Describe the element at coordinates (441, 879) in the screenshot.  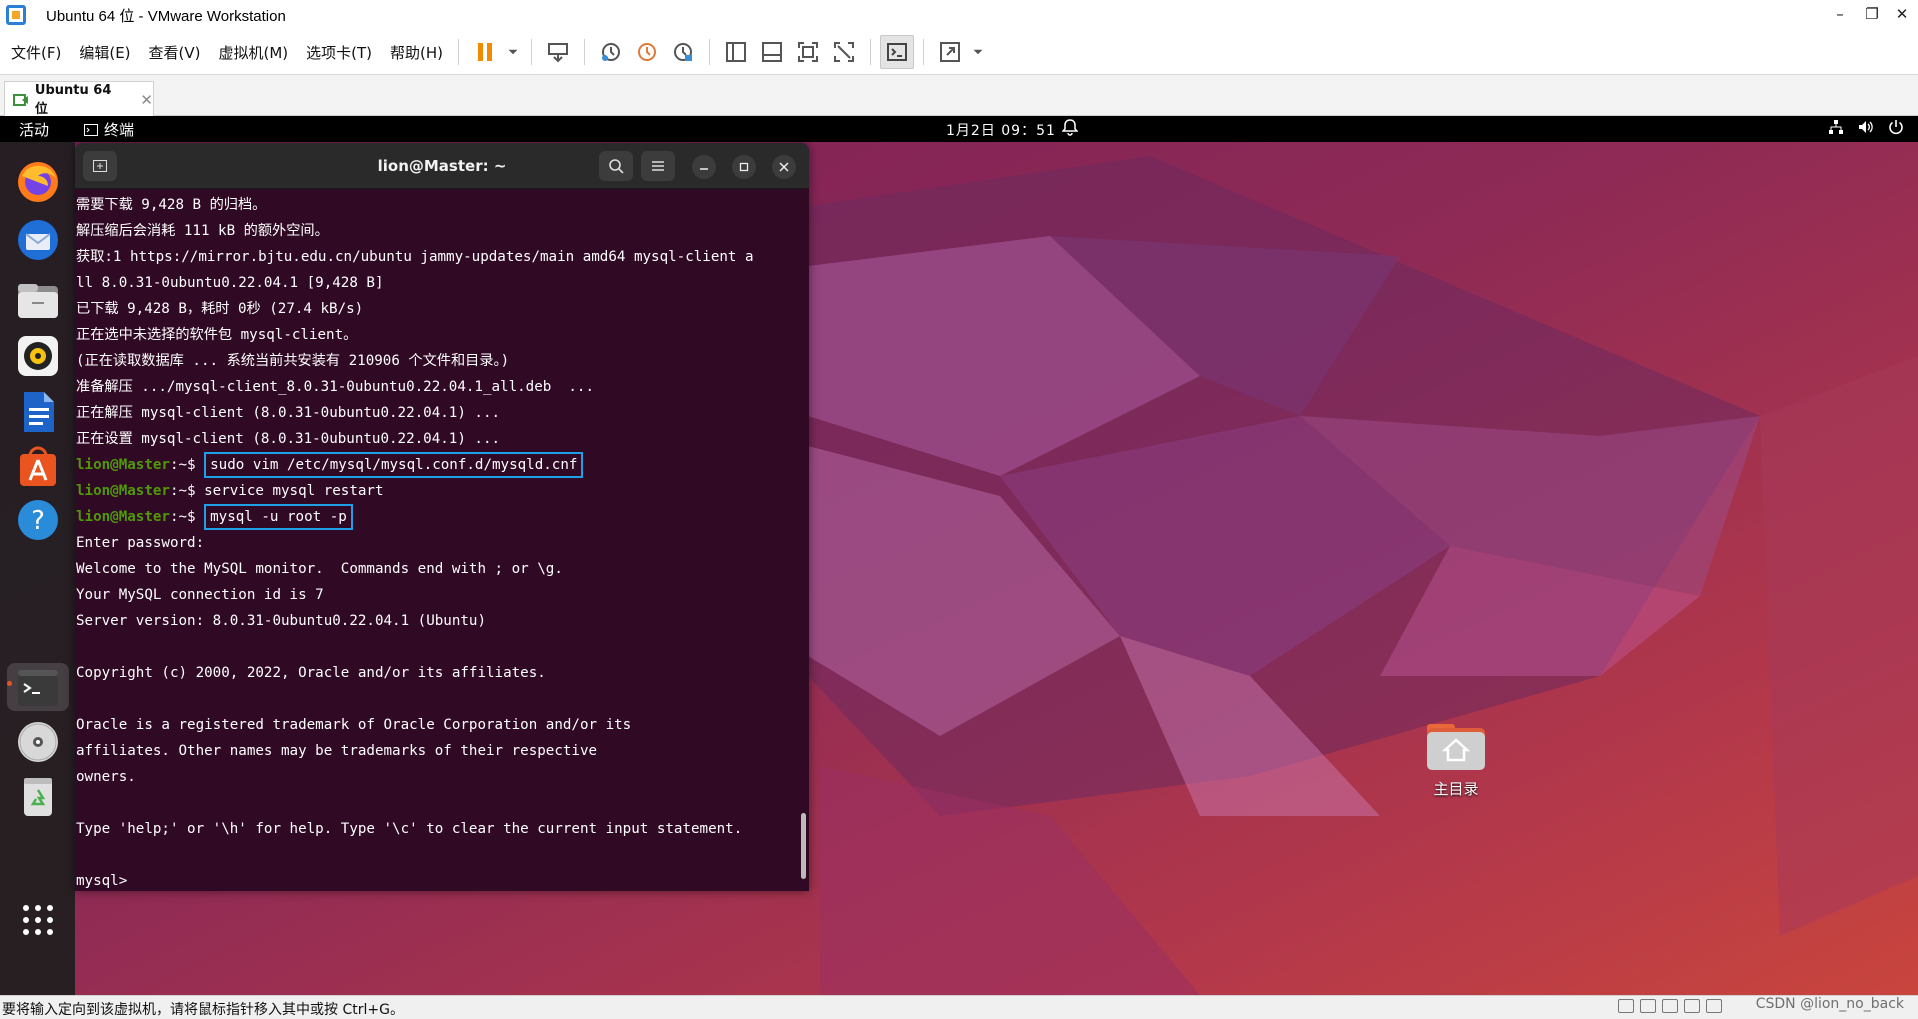
I see `mysql-prompt: mysql>` at that location.